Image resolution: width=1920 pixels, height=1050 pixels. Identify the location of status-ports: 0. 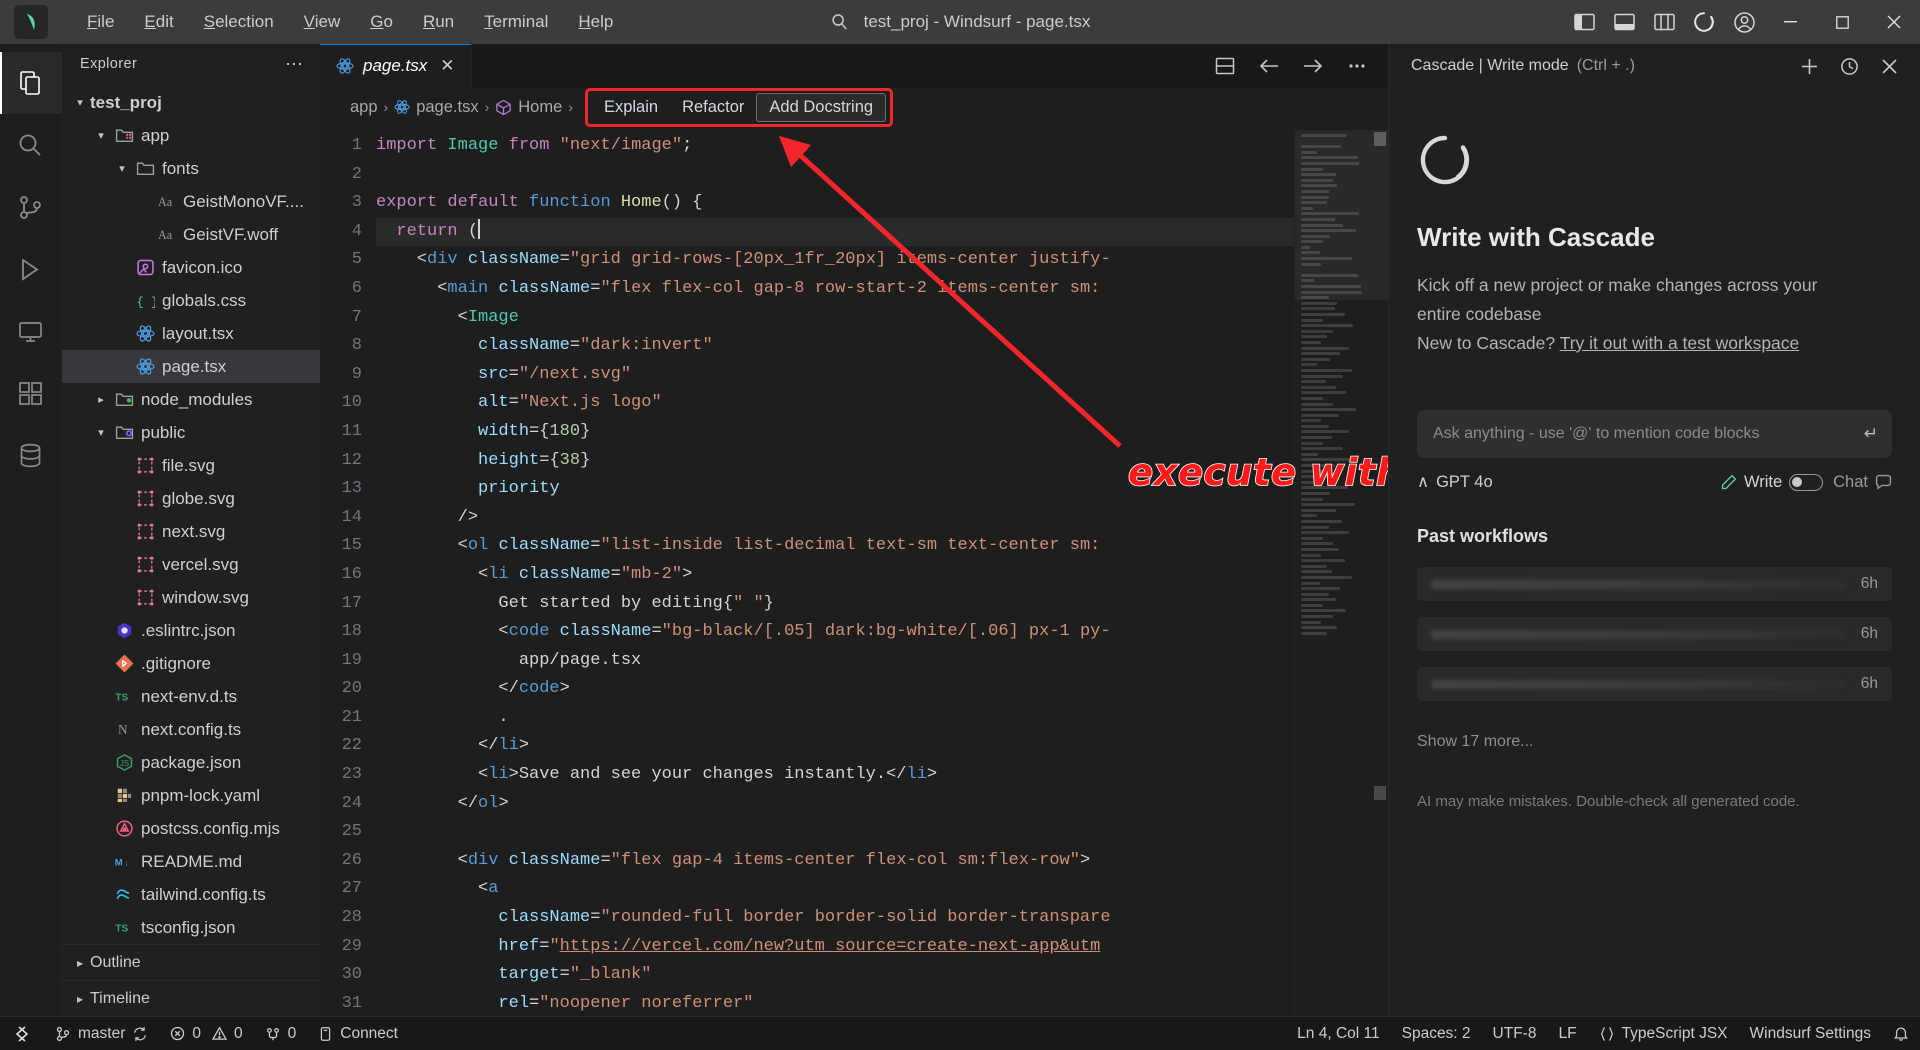
(281, 1033).